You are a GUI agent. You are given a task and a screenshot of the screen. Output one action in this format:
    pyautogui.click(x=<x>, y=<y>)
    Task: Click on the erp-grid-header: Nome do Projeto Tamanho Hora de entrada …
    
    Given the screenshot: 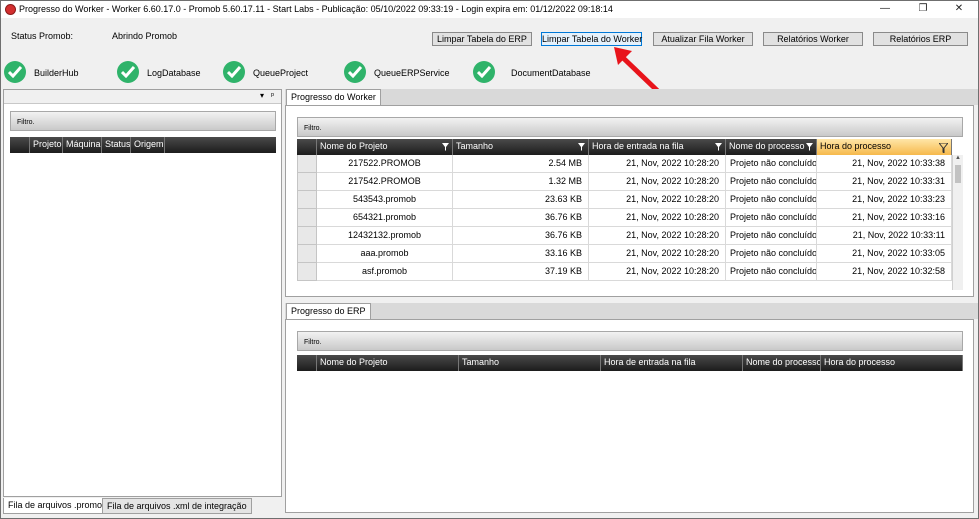 What is the action you would take?
    pyautogui.click(x=630, y=363)
    